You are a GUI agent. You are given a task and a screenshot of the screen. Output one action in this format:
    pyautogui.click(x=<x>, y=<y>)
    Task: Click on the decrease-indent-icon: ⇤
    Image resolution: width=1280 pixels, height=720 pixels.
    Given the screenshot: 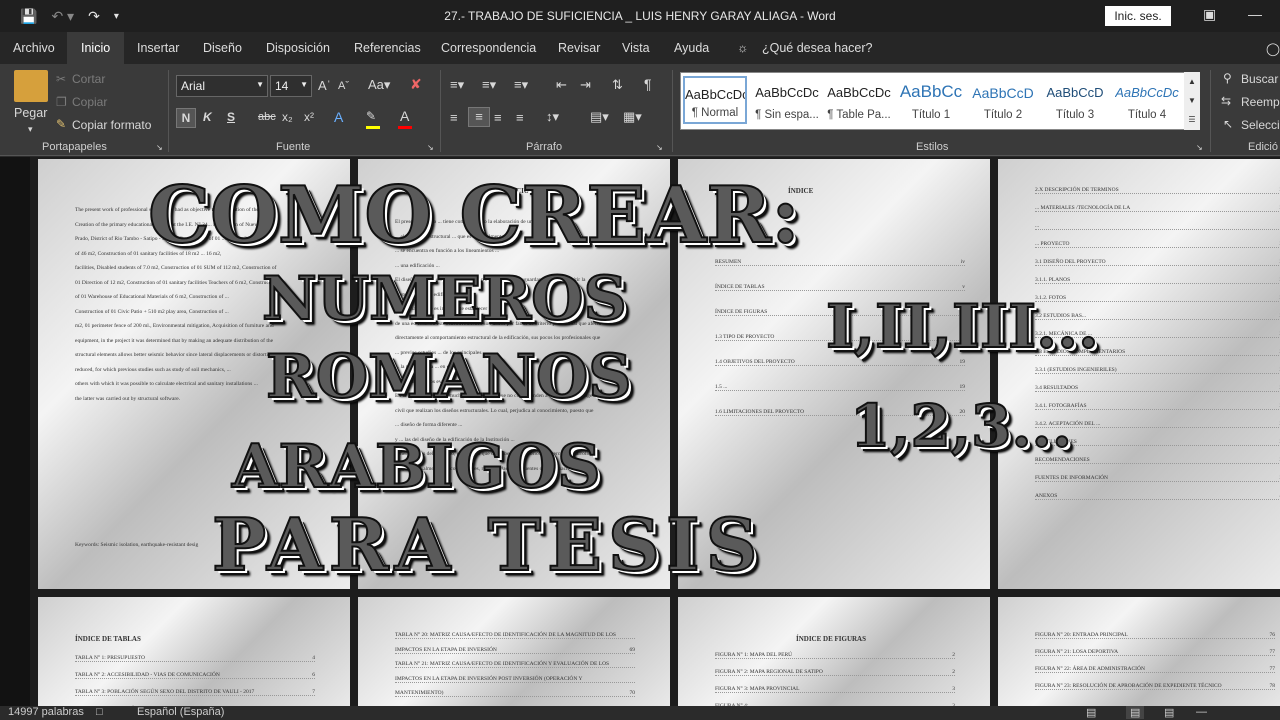 What is the action you would take?
    pyautogui.click(x=561, y=85)
    